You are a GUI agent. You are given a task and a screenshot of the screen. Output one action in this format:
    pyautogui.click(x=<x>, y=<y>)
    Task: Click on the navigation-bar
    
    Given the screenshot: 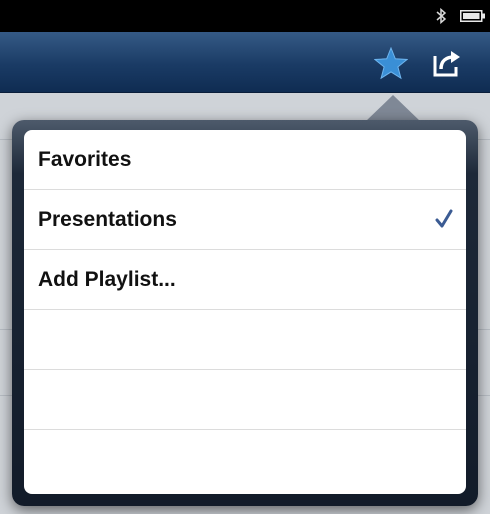 What is the action you would take?
    pyautogui.click(x=245, y=62)
    